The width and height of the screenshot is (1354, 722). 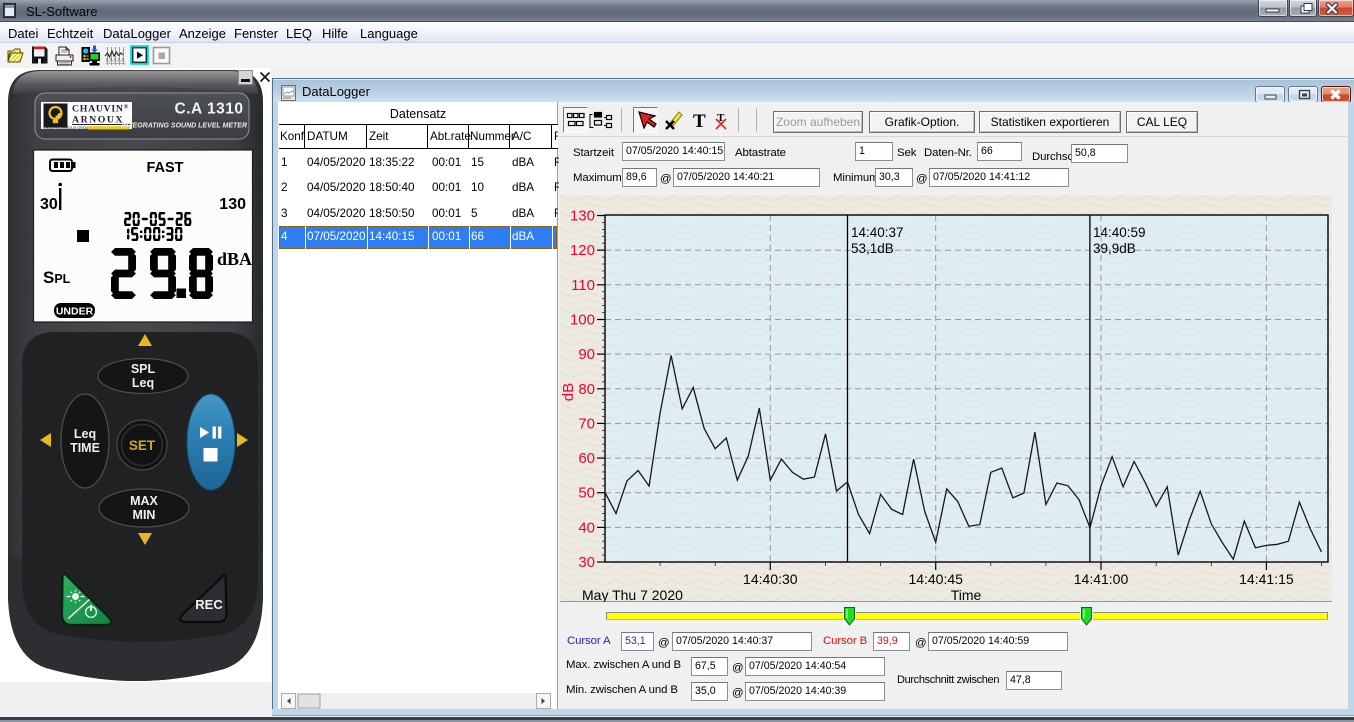 What do you see at coordinates (144, 515) in the screenshot?
I see `svg-text: MIN` at bounding box center [144, 515].